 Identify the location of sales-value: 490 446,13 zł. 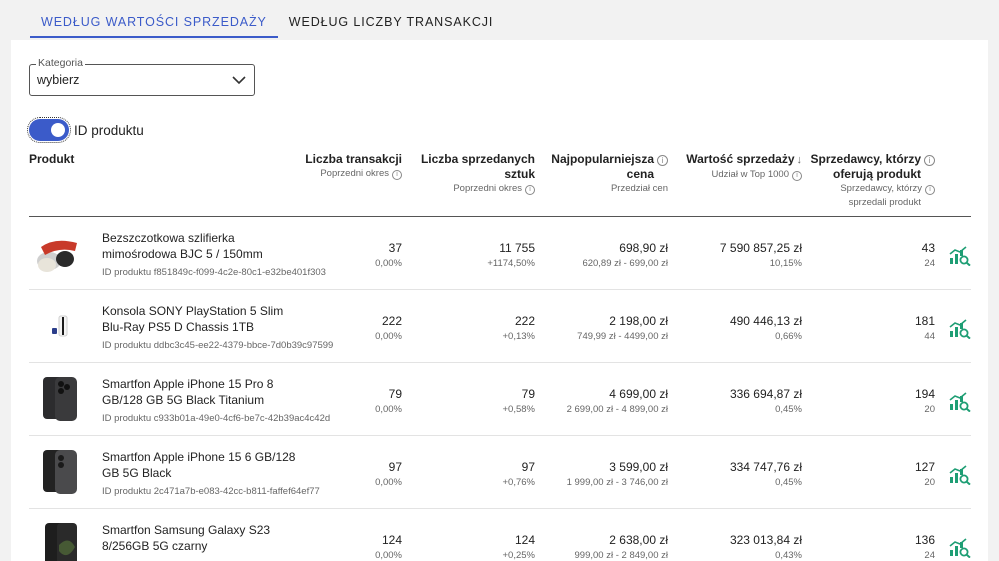
(765, 321).